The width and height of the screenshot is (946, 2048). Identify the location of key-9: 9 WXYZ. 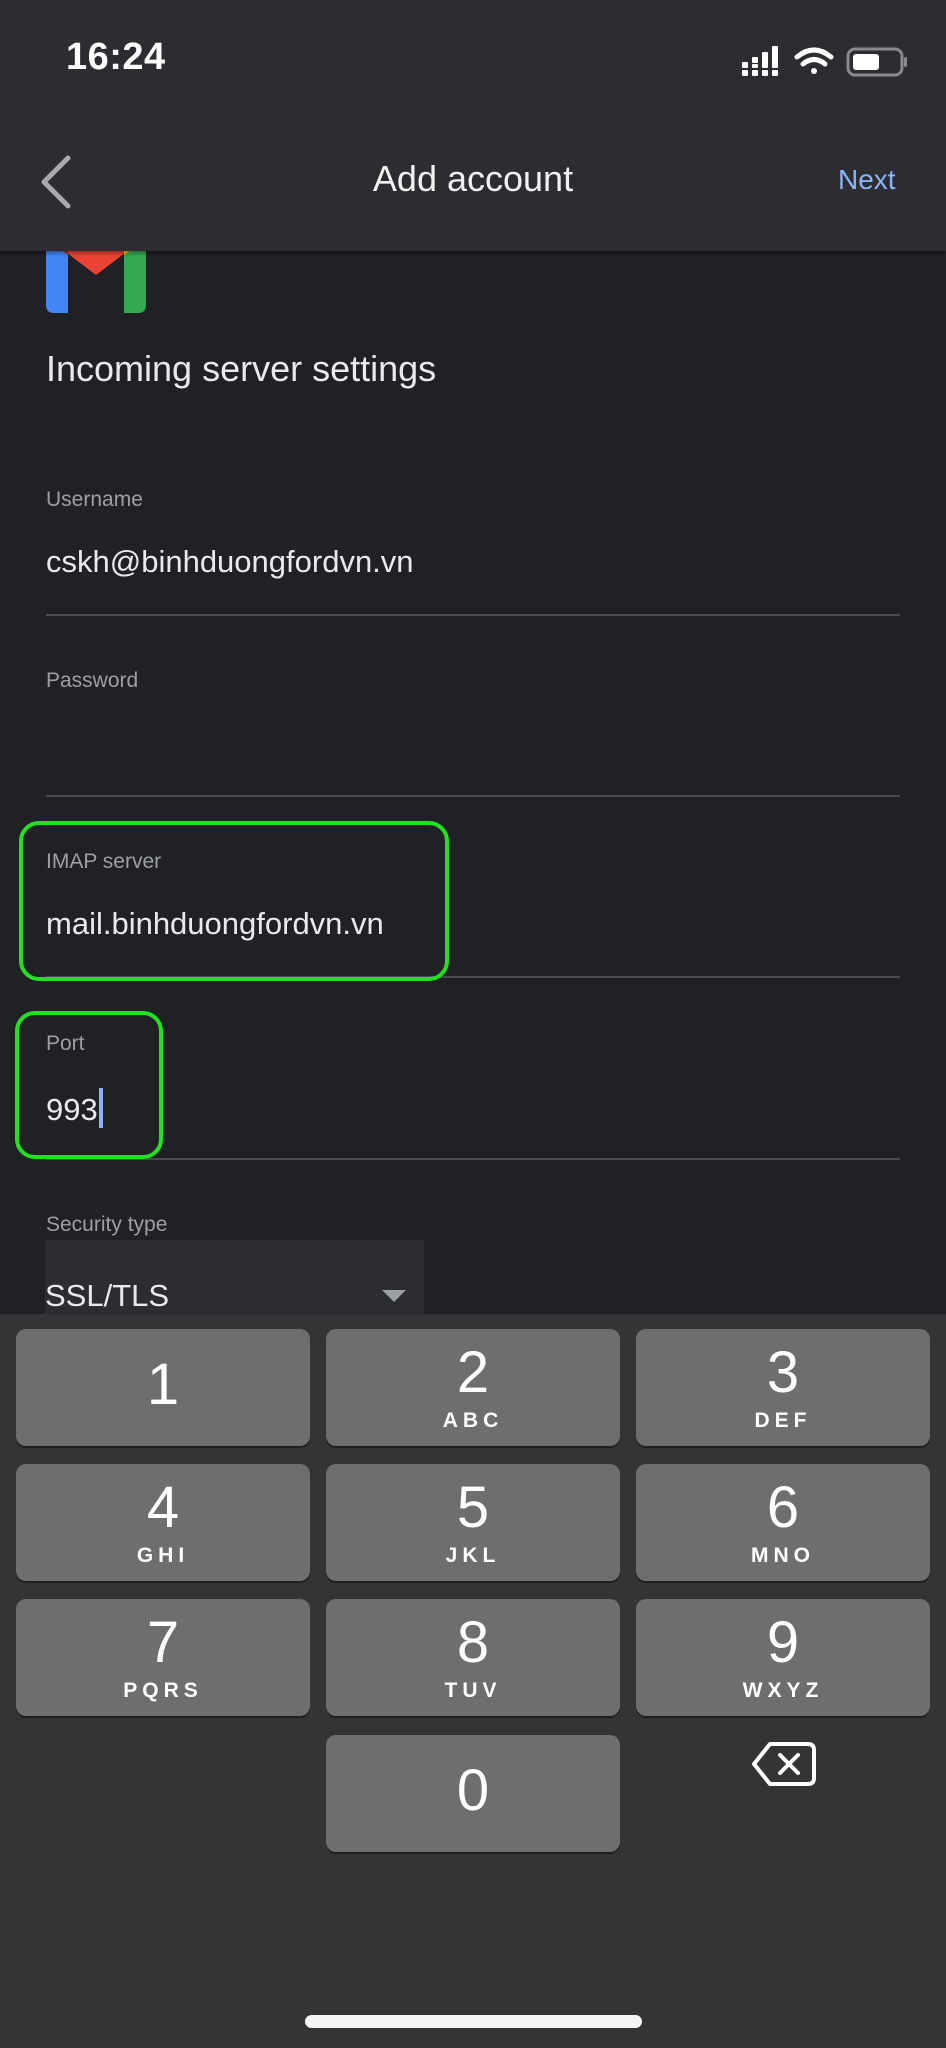
(783, 1657).